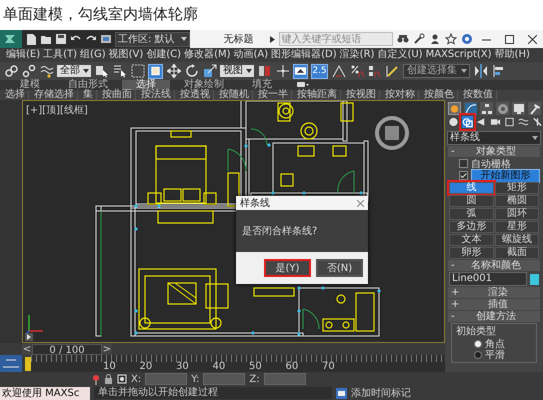 This screenshot has height=400, width=543. What do you see at coordinates (495, 355) in the screenshot?
I see `radio-label: 平滑` at bounding box center [495, 355].